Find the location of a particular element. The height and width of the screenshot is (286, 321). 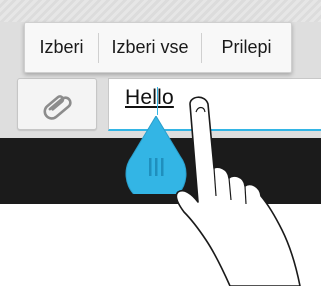

message-text: Hello is located at coordinates (149, 97).